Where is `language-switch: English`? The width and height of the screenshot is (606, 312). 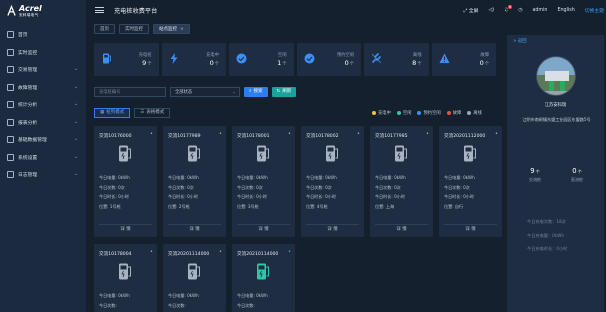
language-switch: English is located at coordinates (565, 10).